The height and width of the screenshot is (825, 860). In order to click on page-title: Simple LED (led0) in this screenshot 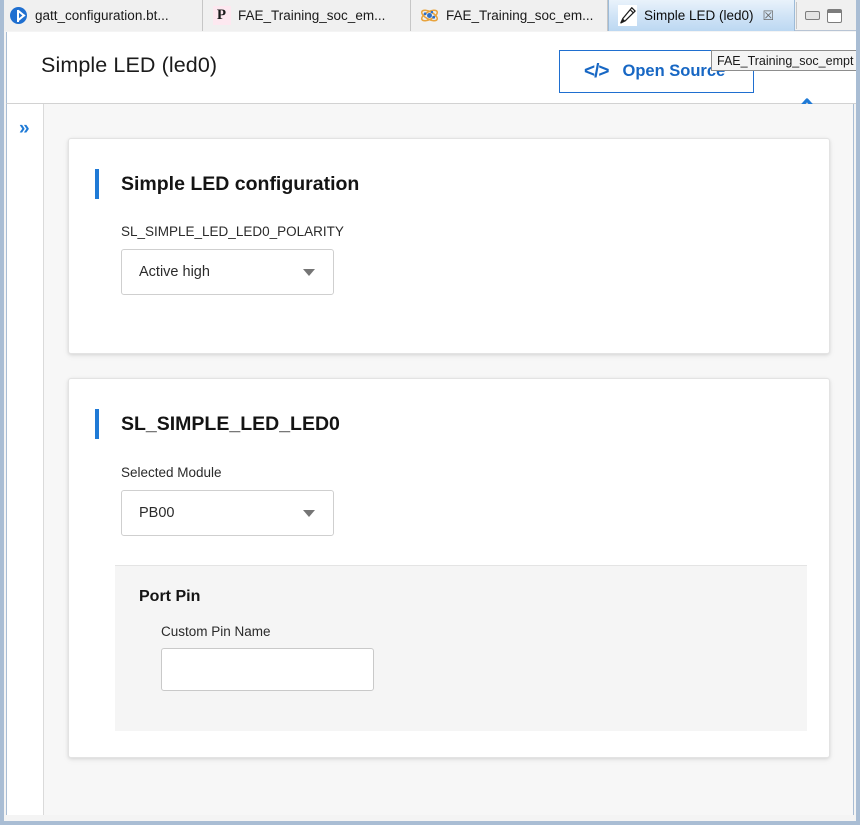, I will do `click(129, 65)`.